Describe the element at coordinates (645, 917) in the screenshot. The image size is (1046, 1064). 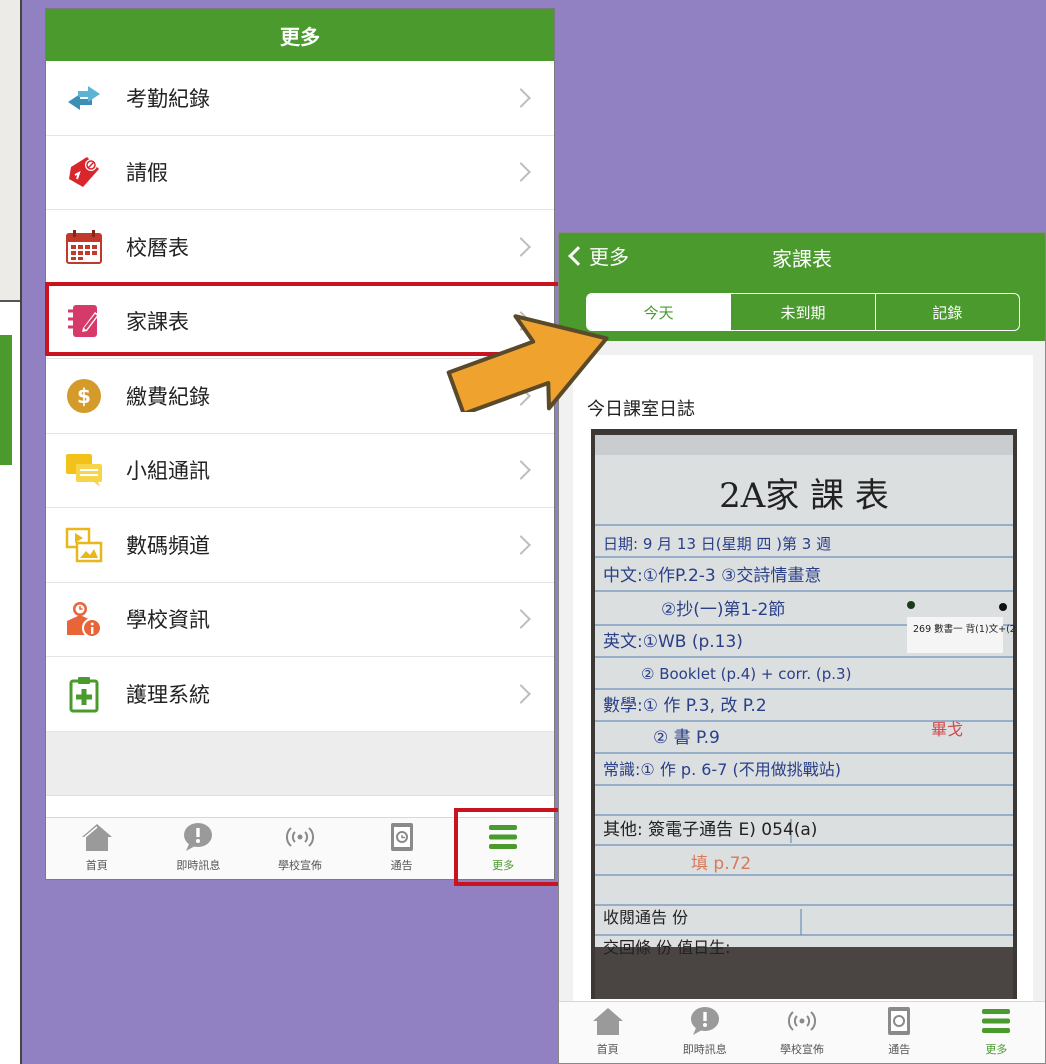
I see `whiteboard-line: 收閱通告 份` at that location.